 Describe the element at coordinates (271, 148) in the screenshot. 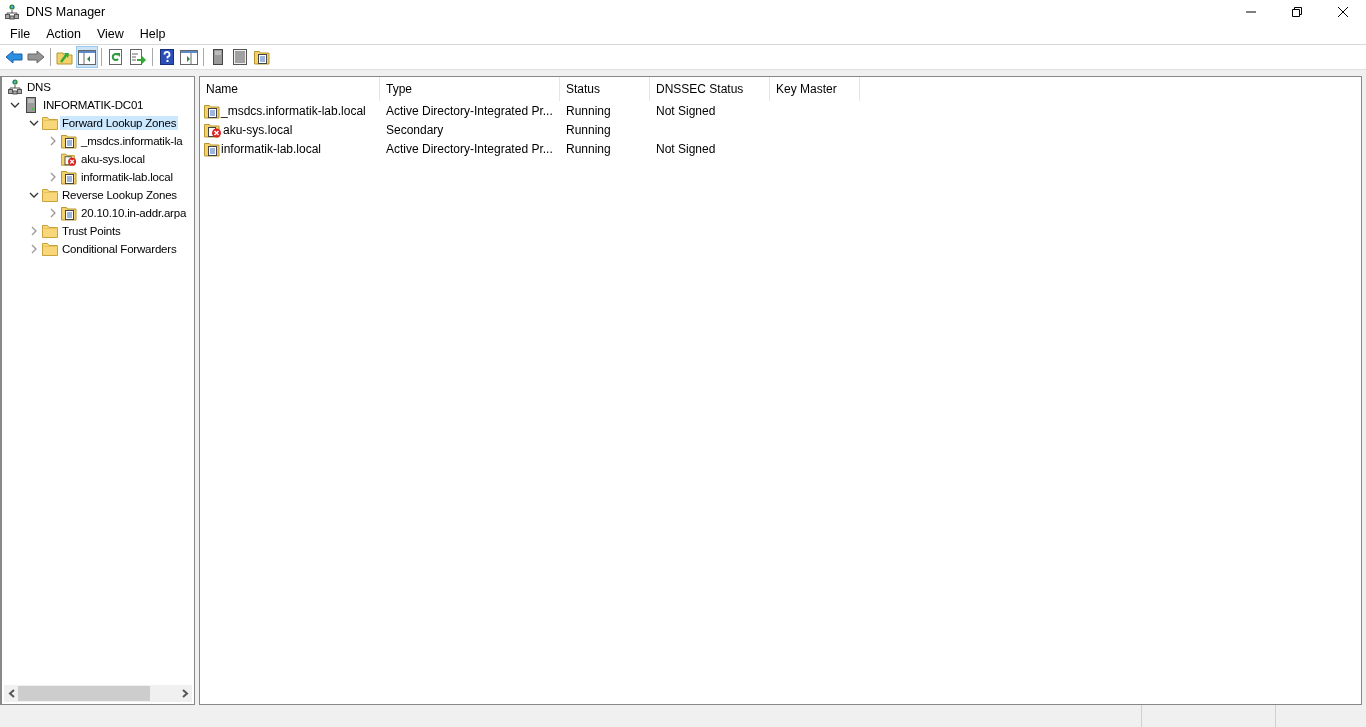

I see `table-cell: informatik-lab.local` at that location.